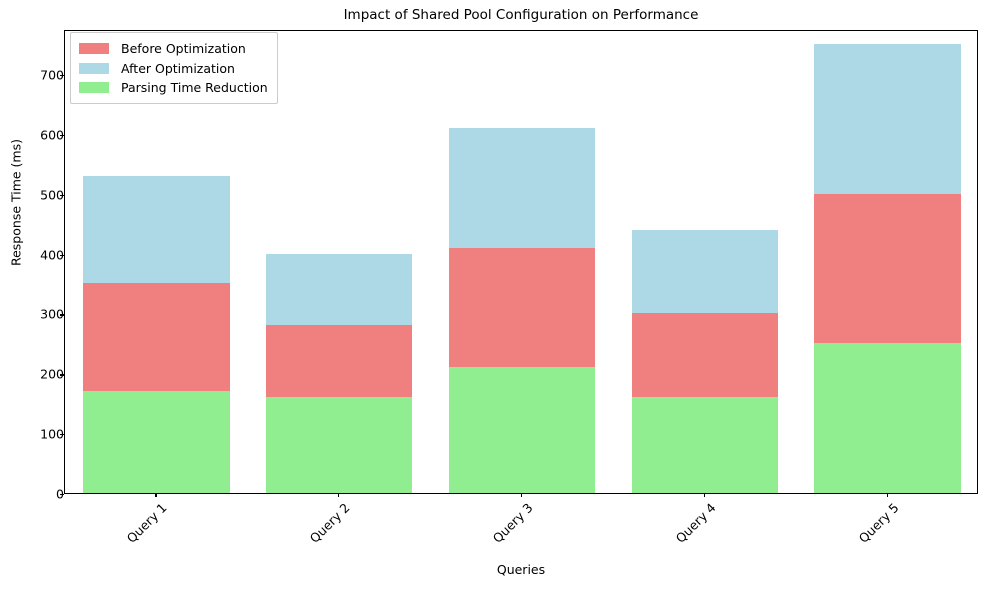 The width and height of the screenshot is (989, 589). Describe the element at coordinates (178, 68) in the screenshot. I see `legend-label: After Optimization` at that location.